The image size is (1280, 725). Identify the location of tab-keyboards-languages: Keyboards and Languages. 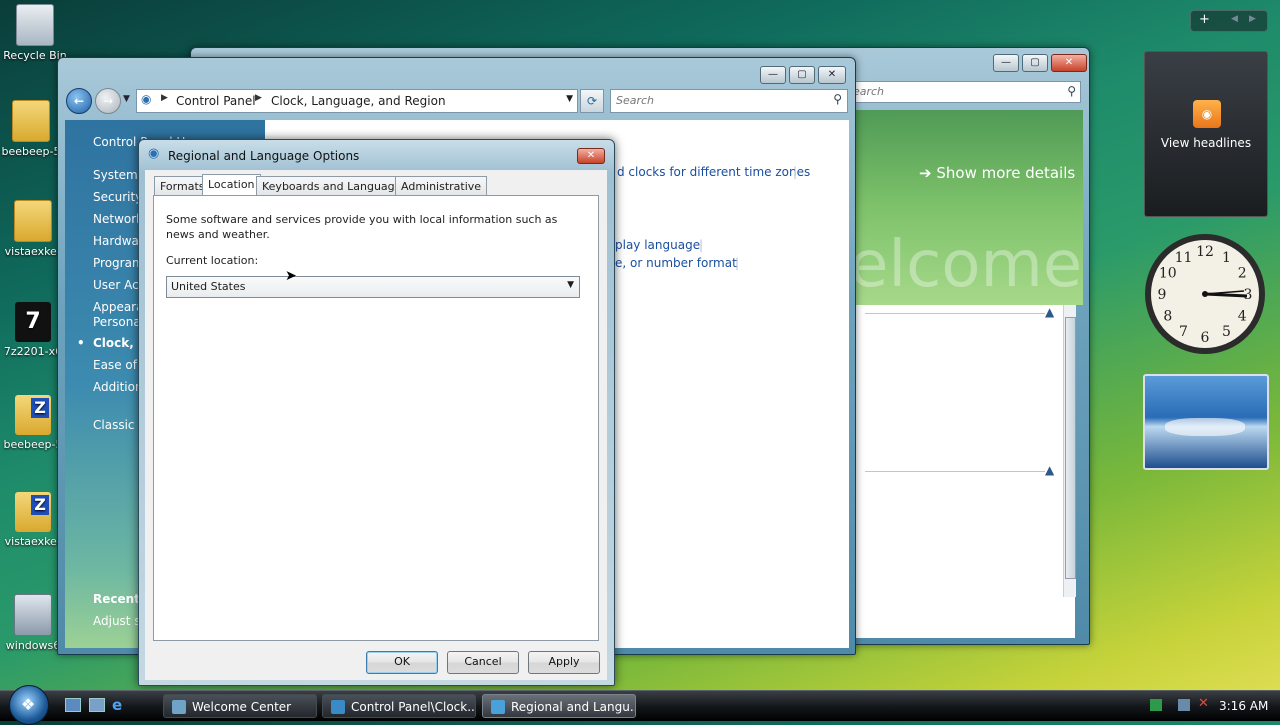
(335, 186).